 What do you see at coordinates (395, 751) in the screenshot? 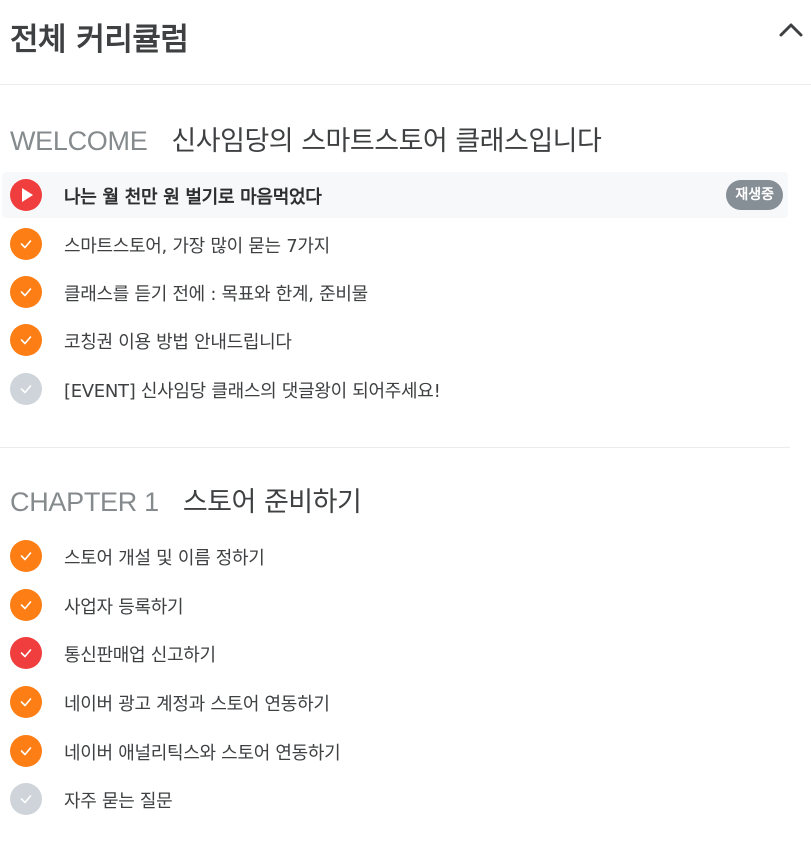
I see `lesson-item: 네이버 애널리틱스와 스토어 연동하기` at bounding box center [395, 751].